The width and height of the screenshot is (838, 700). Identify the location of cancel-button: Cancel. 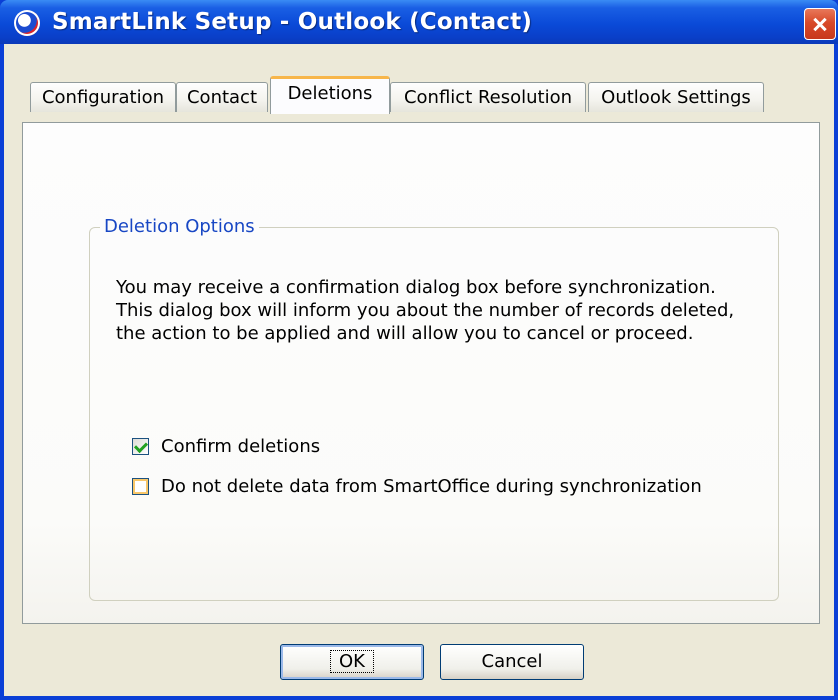
(512, 662).